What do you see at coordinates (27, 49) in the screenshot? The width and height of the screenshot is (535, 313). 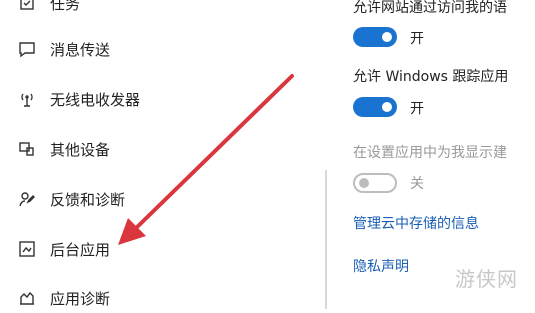 I see `message-icon` at bounding box center [27, 49].